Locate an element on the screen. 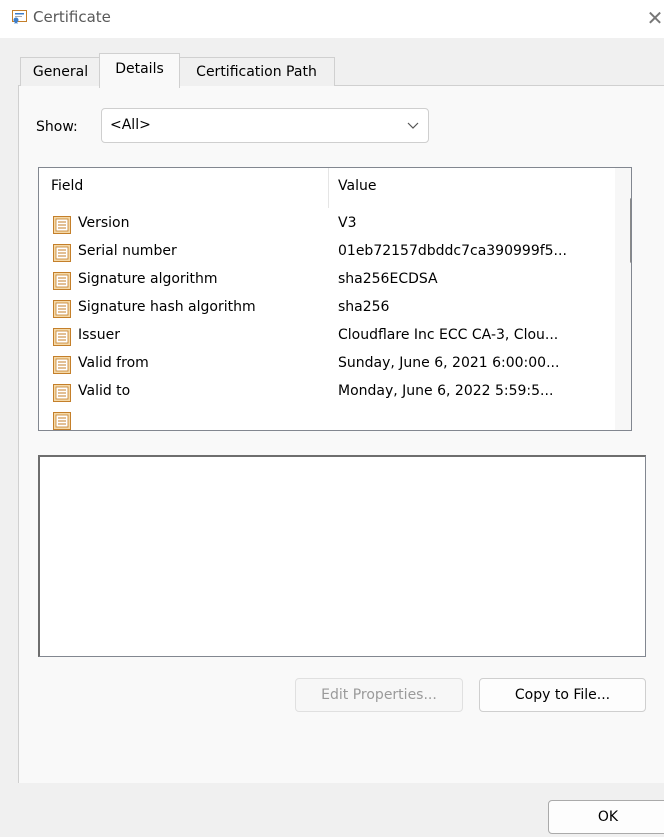  field-name: Signature hash algorithm is located at coordinates (167, 307).